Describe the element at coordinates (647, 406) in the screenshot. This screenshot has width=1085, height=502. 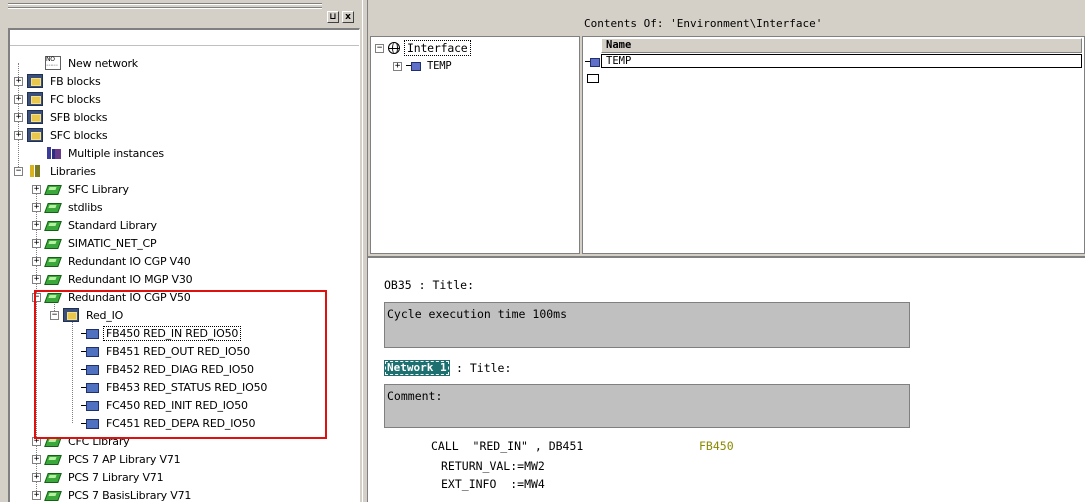
I see `network-comment-box: Comment:` at that location.